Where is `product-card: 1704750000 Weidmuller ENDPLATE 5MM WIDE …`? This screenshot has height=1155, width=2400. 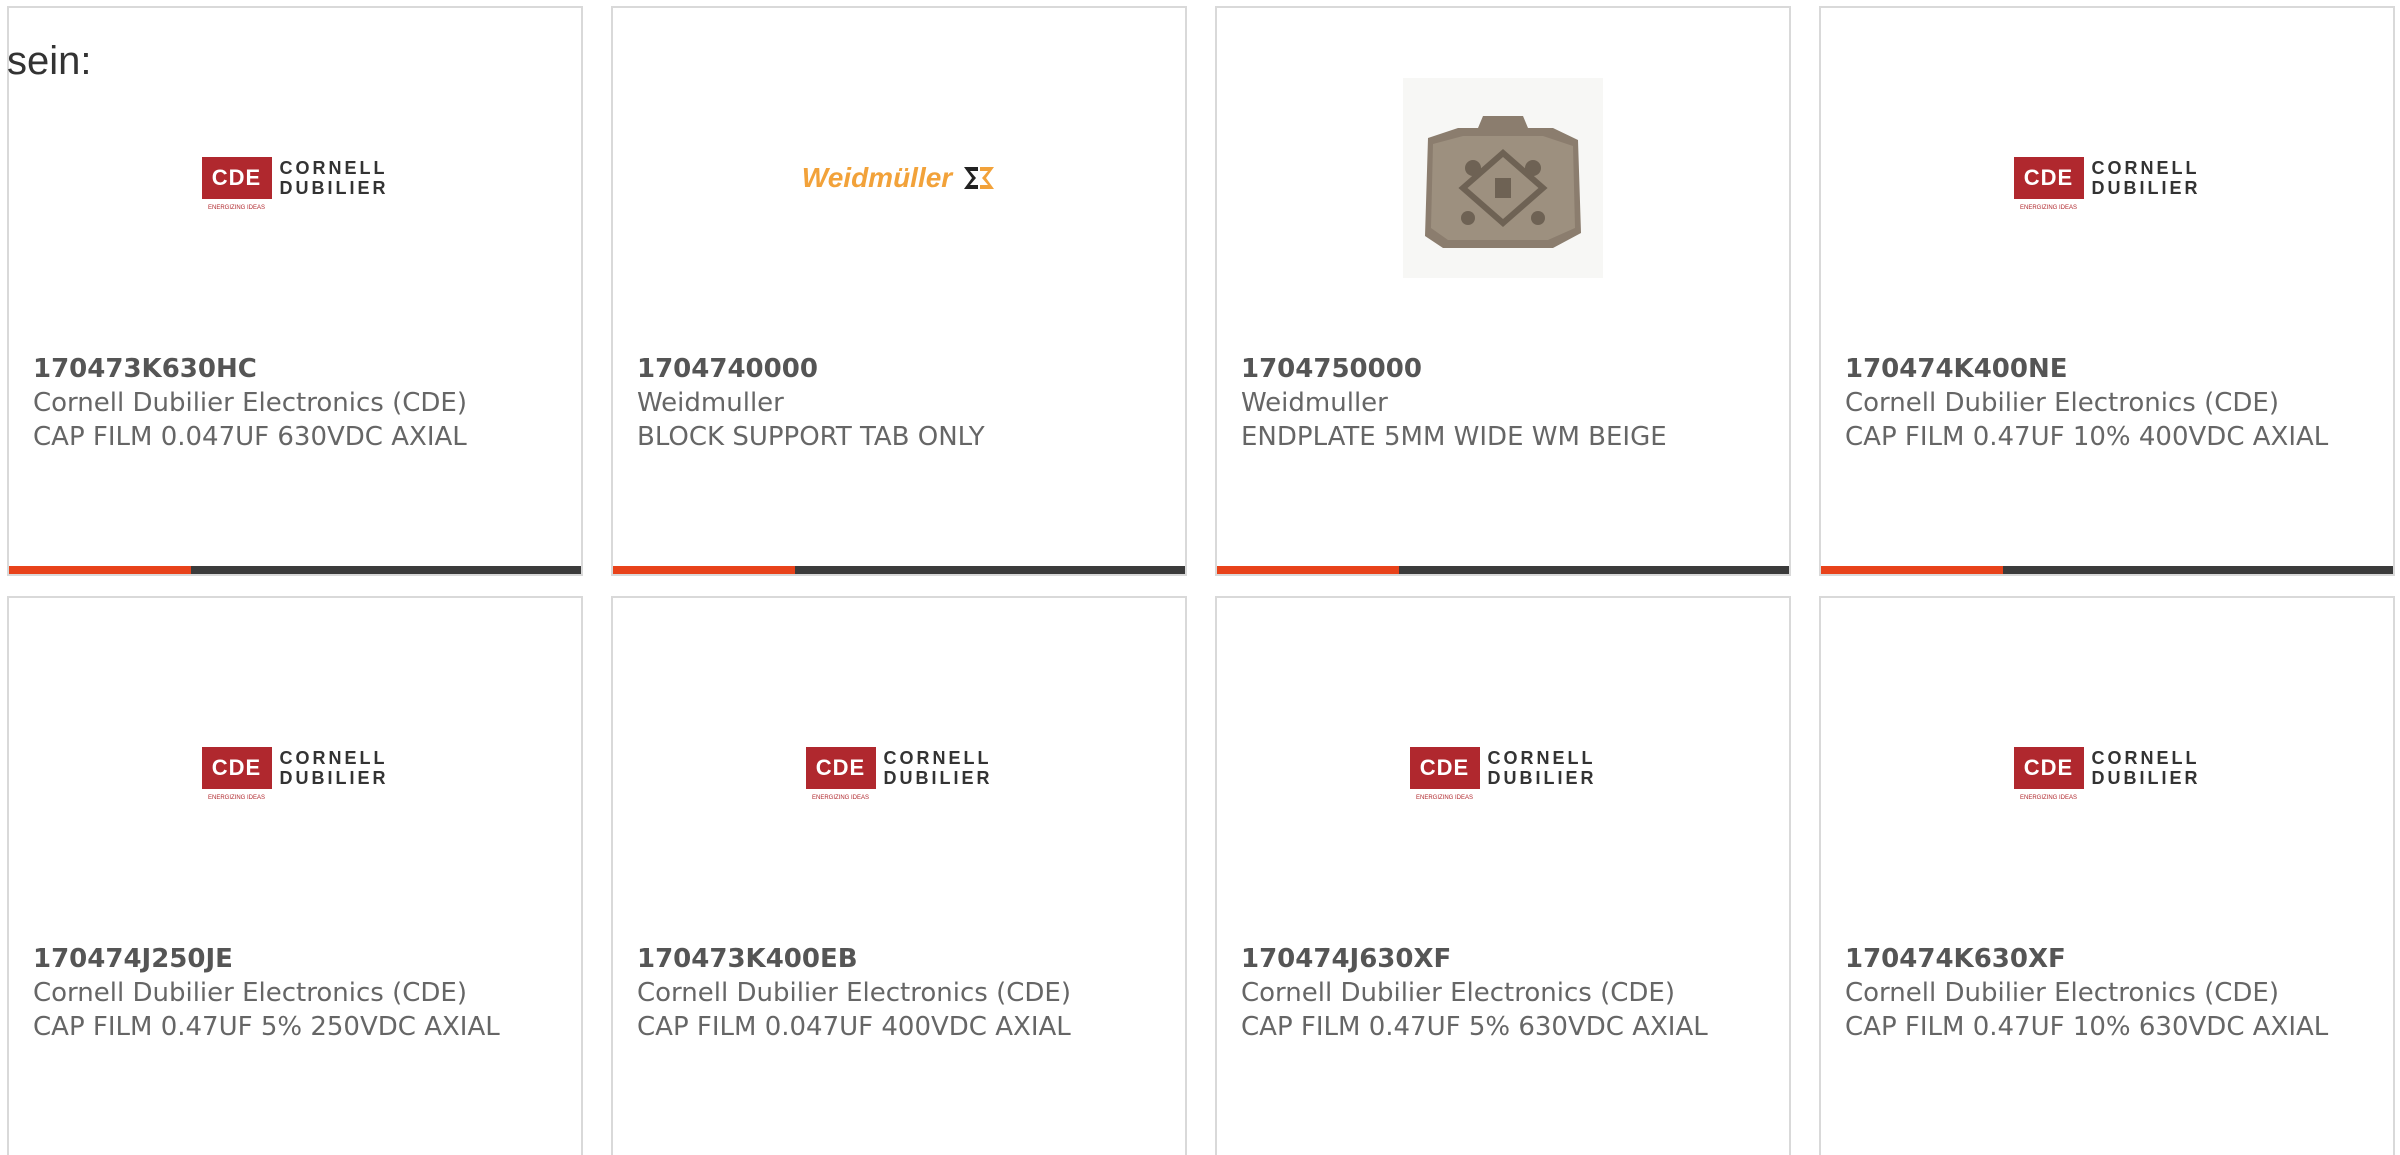
product-card: 1704750000 Weidmuller ENDPLATE 5MM WIDE … is located at coordinates (1503, 291).